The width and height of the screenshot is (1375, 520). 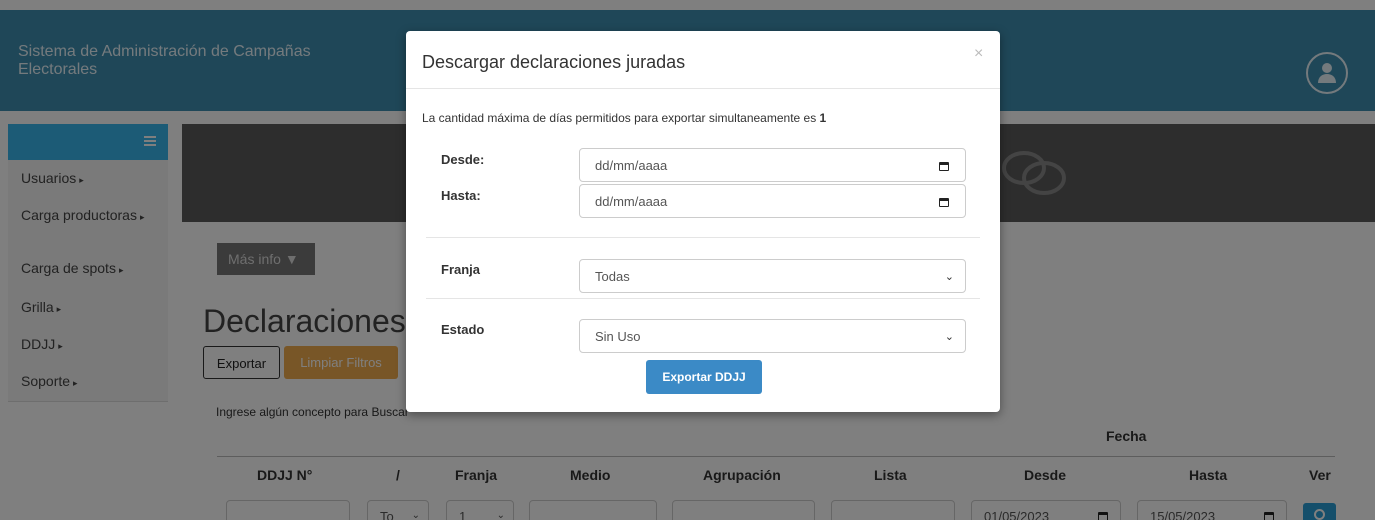 What do you see at coordinates (463, 329) in the screenshot?
I see `estado-label: Estado` at bounding box center [463, 329].